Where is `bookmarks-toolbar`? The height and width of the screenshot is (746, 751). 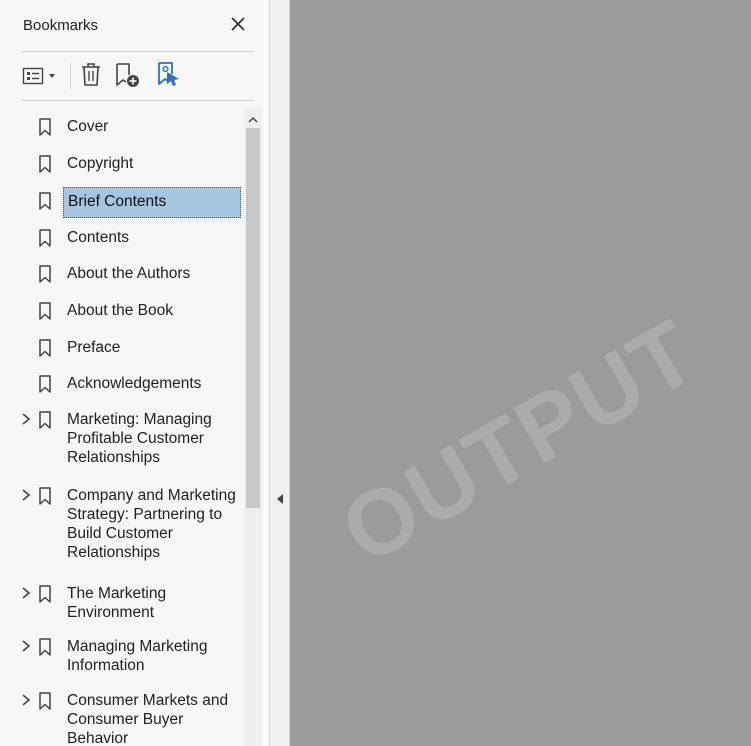
bookmarks-toolbar is located at coordinates (135, 76).